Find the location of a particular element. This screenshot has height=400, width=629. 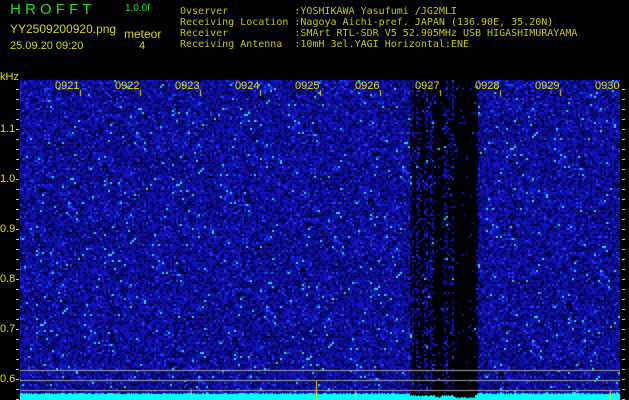

time-label: 0922 is located at coordinates (127, 86).